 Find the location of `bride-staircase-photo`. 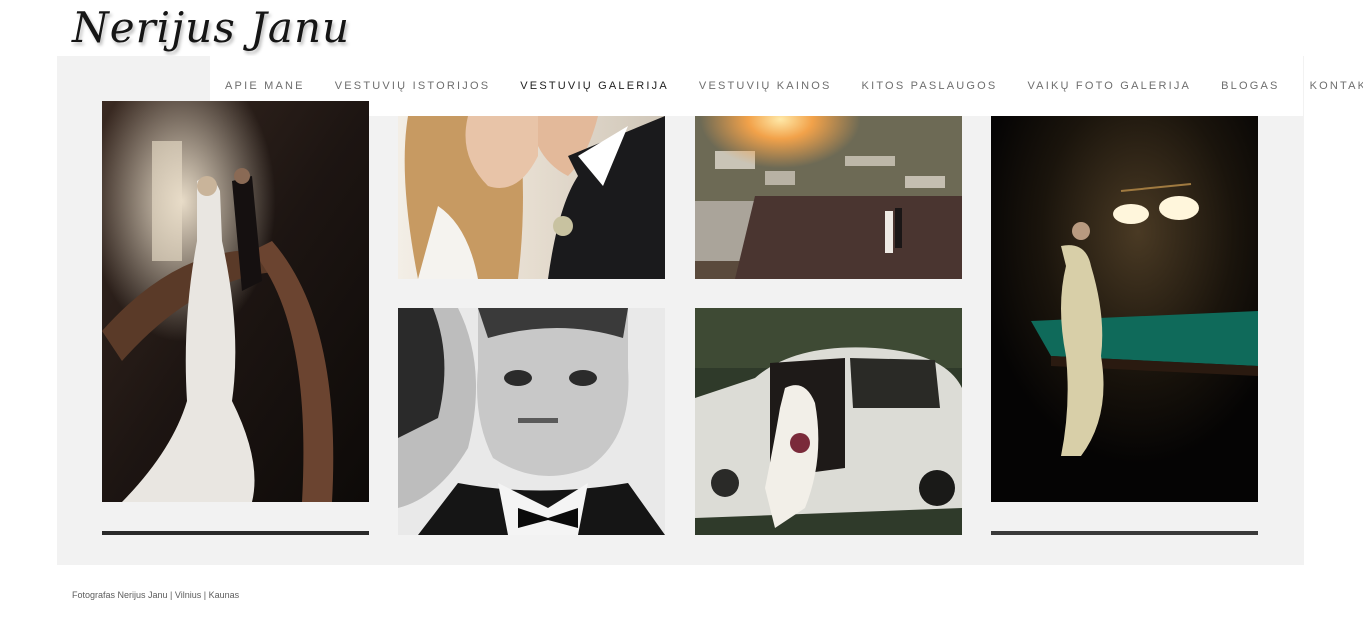

bride-staircase-photo is located at coordinates (235, 301).